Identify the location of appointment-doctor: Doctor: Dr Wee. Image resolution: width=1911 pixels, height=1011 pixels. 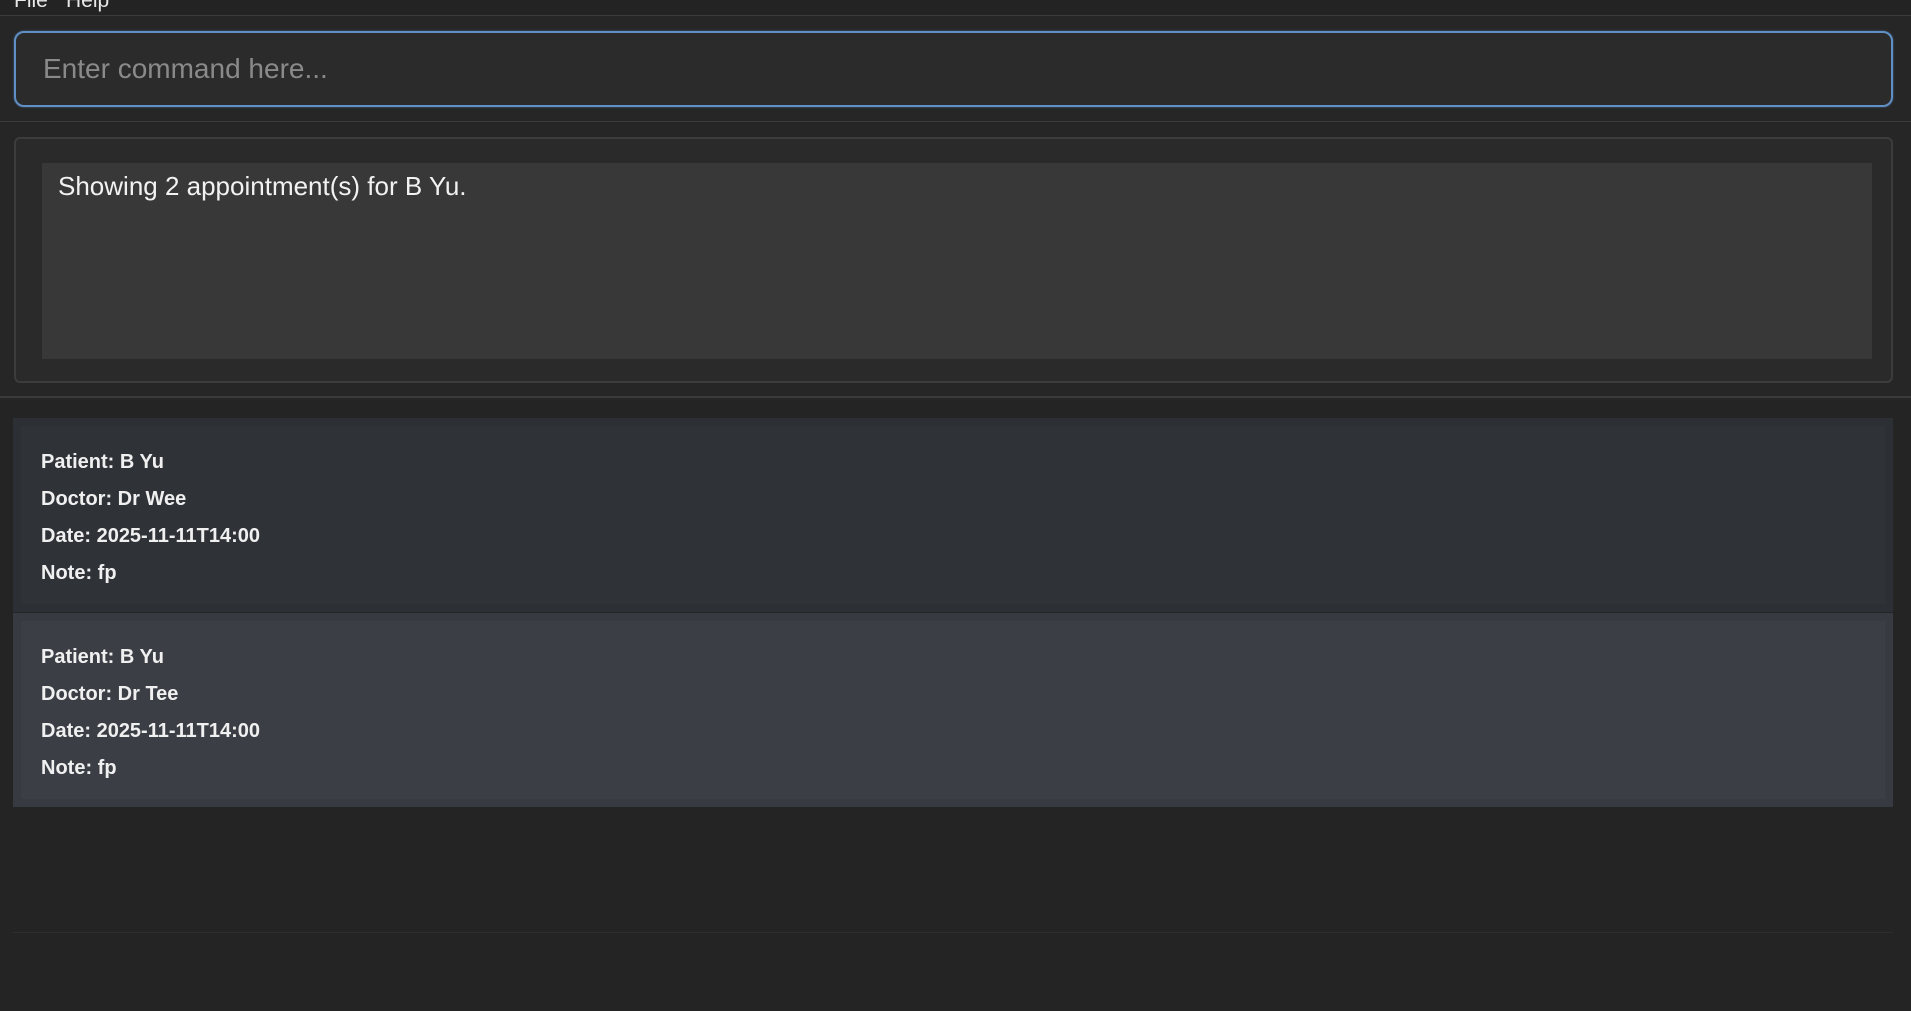
(114, 499).